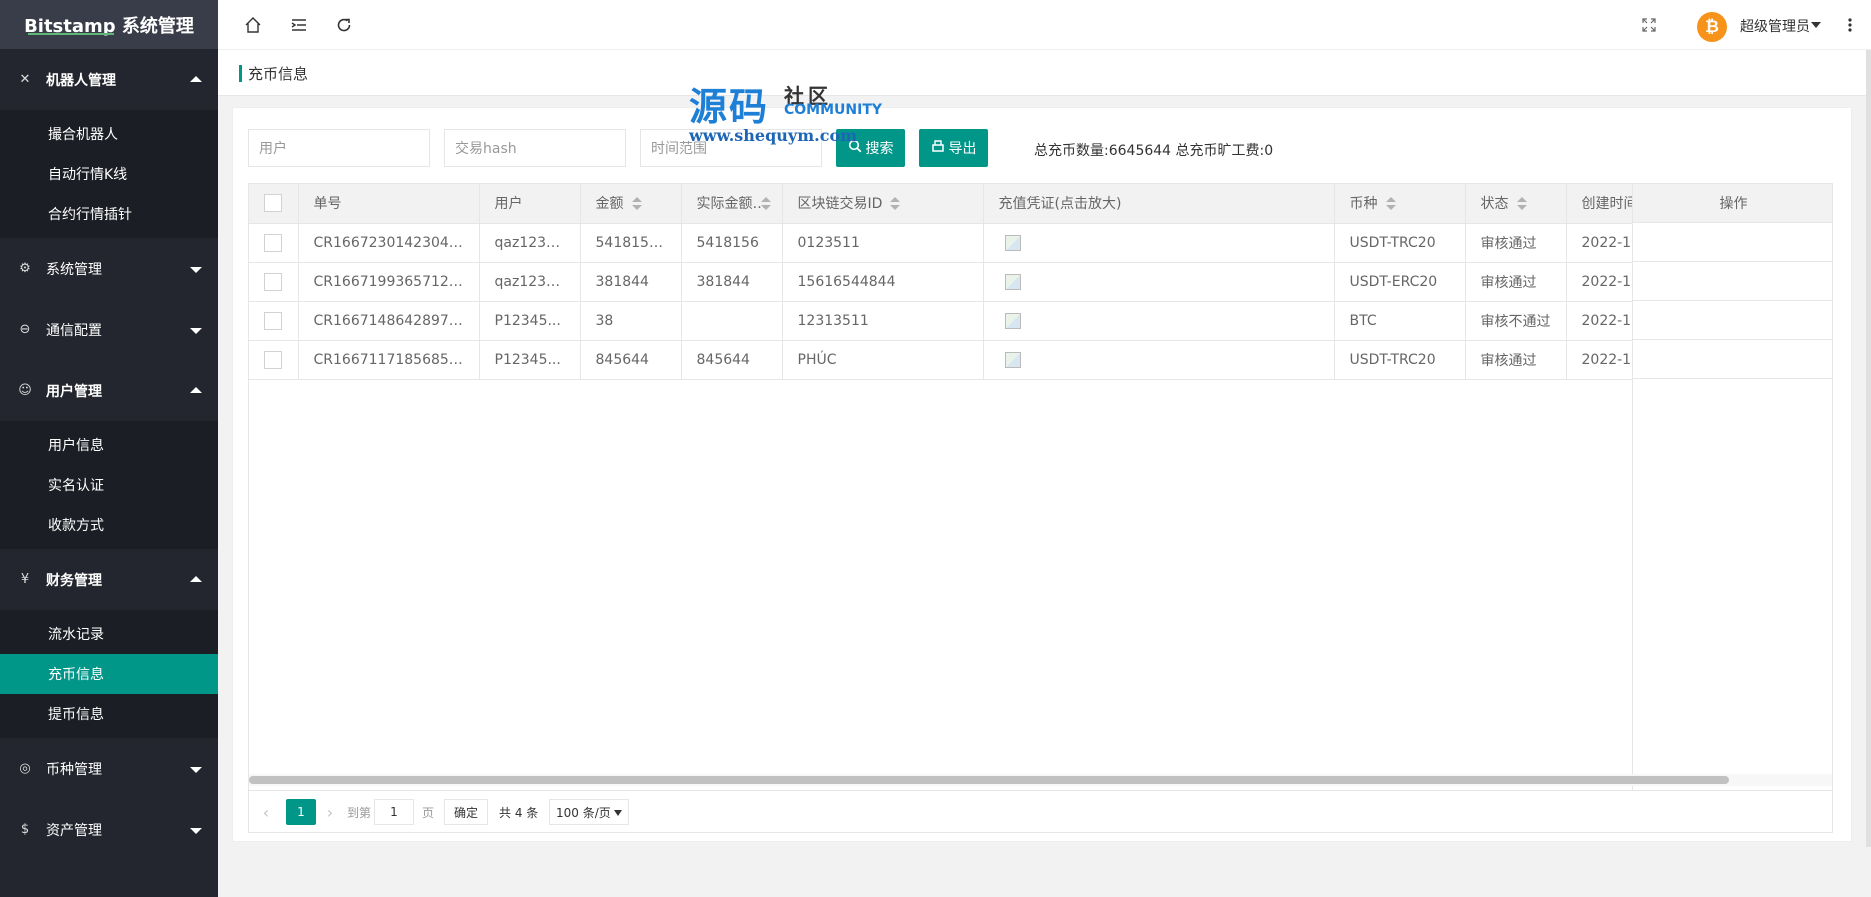  What do you see at coordinates (1850, 25) in the screenshot?
I see `more-icon` at bounding box center [1850, 25].